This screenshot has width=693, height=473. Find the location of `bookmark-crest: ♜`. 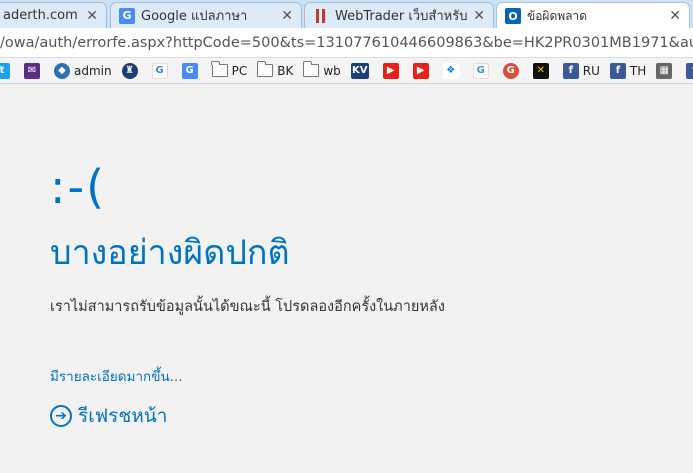

bookmark-crest: ♜ is located at coordinates (131, 70).